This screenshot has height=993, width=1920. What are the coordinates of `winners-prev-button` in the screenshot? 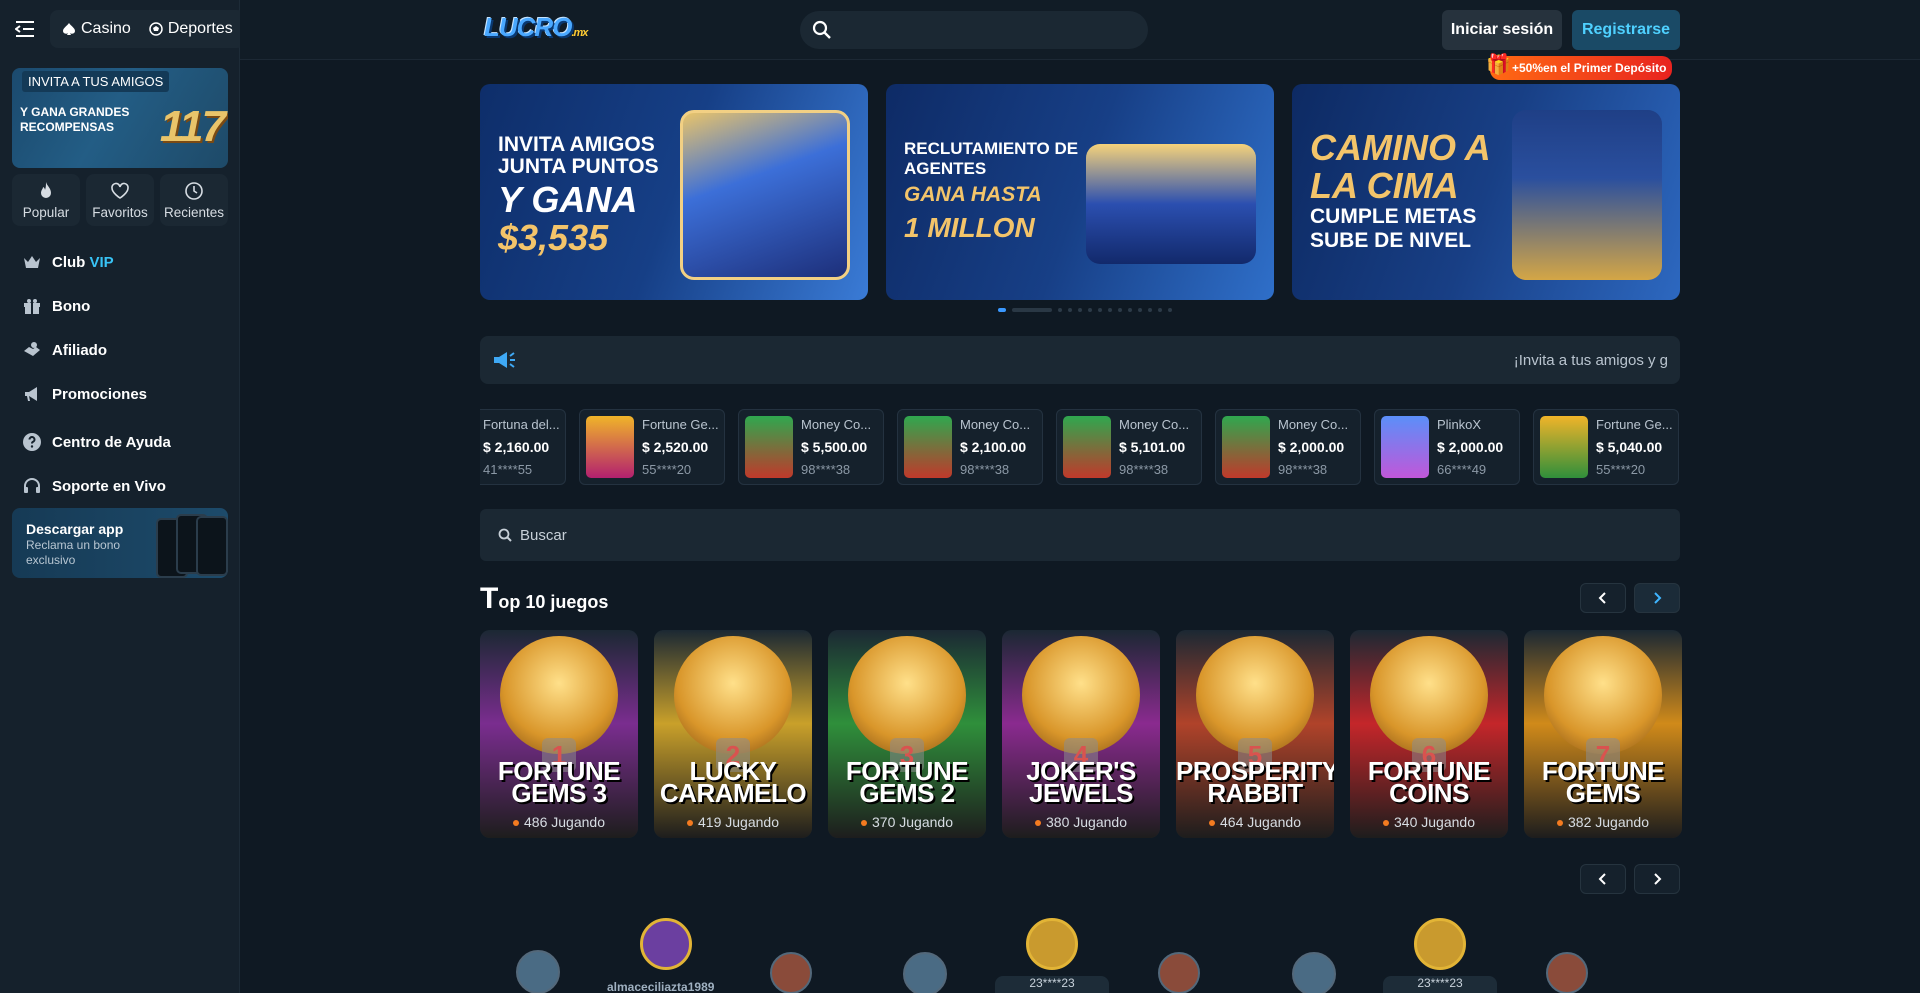 It's located at (1603, 879).